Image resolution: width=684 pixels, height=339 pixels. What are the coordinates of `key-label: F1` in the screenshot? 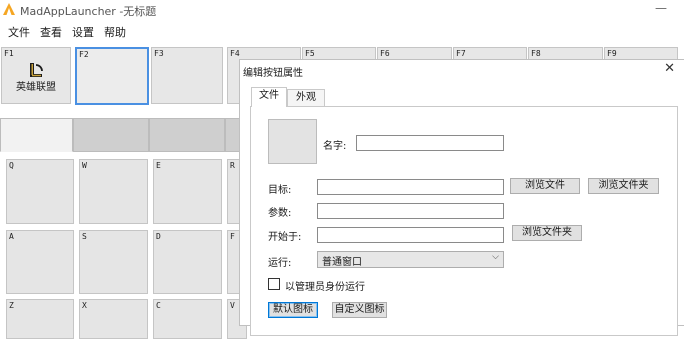 It's located at (9, 53).